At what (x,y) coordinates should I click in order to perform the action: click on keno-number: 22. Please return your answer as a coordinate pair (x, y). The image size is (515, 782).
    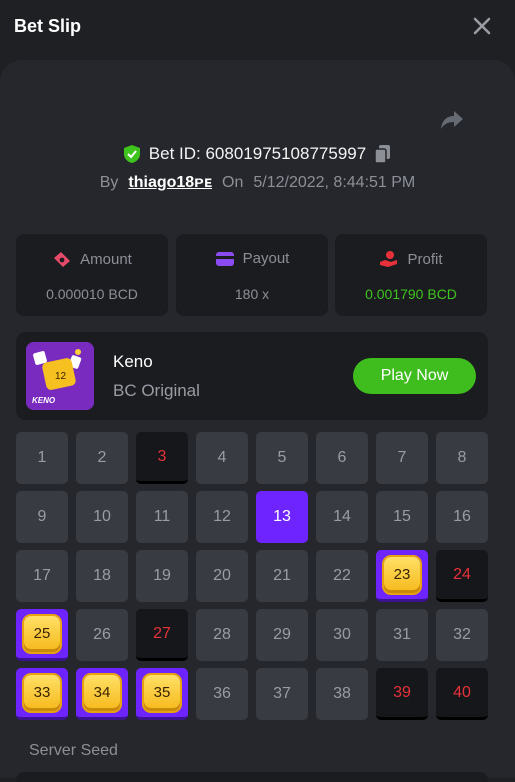
    Looking at the image, I should click on (342, 575).